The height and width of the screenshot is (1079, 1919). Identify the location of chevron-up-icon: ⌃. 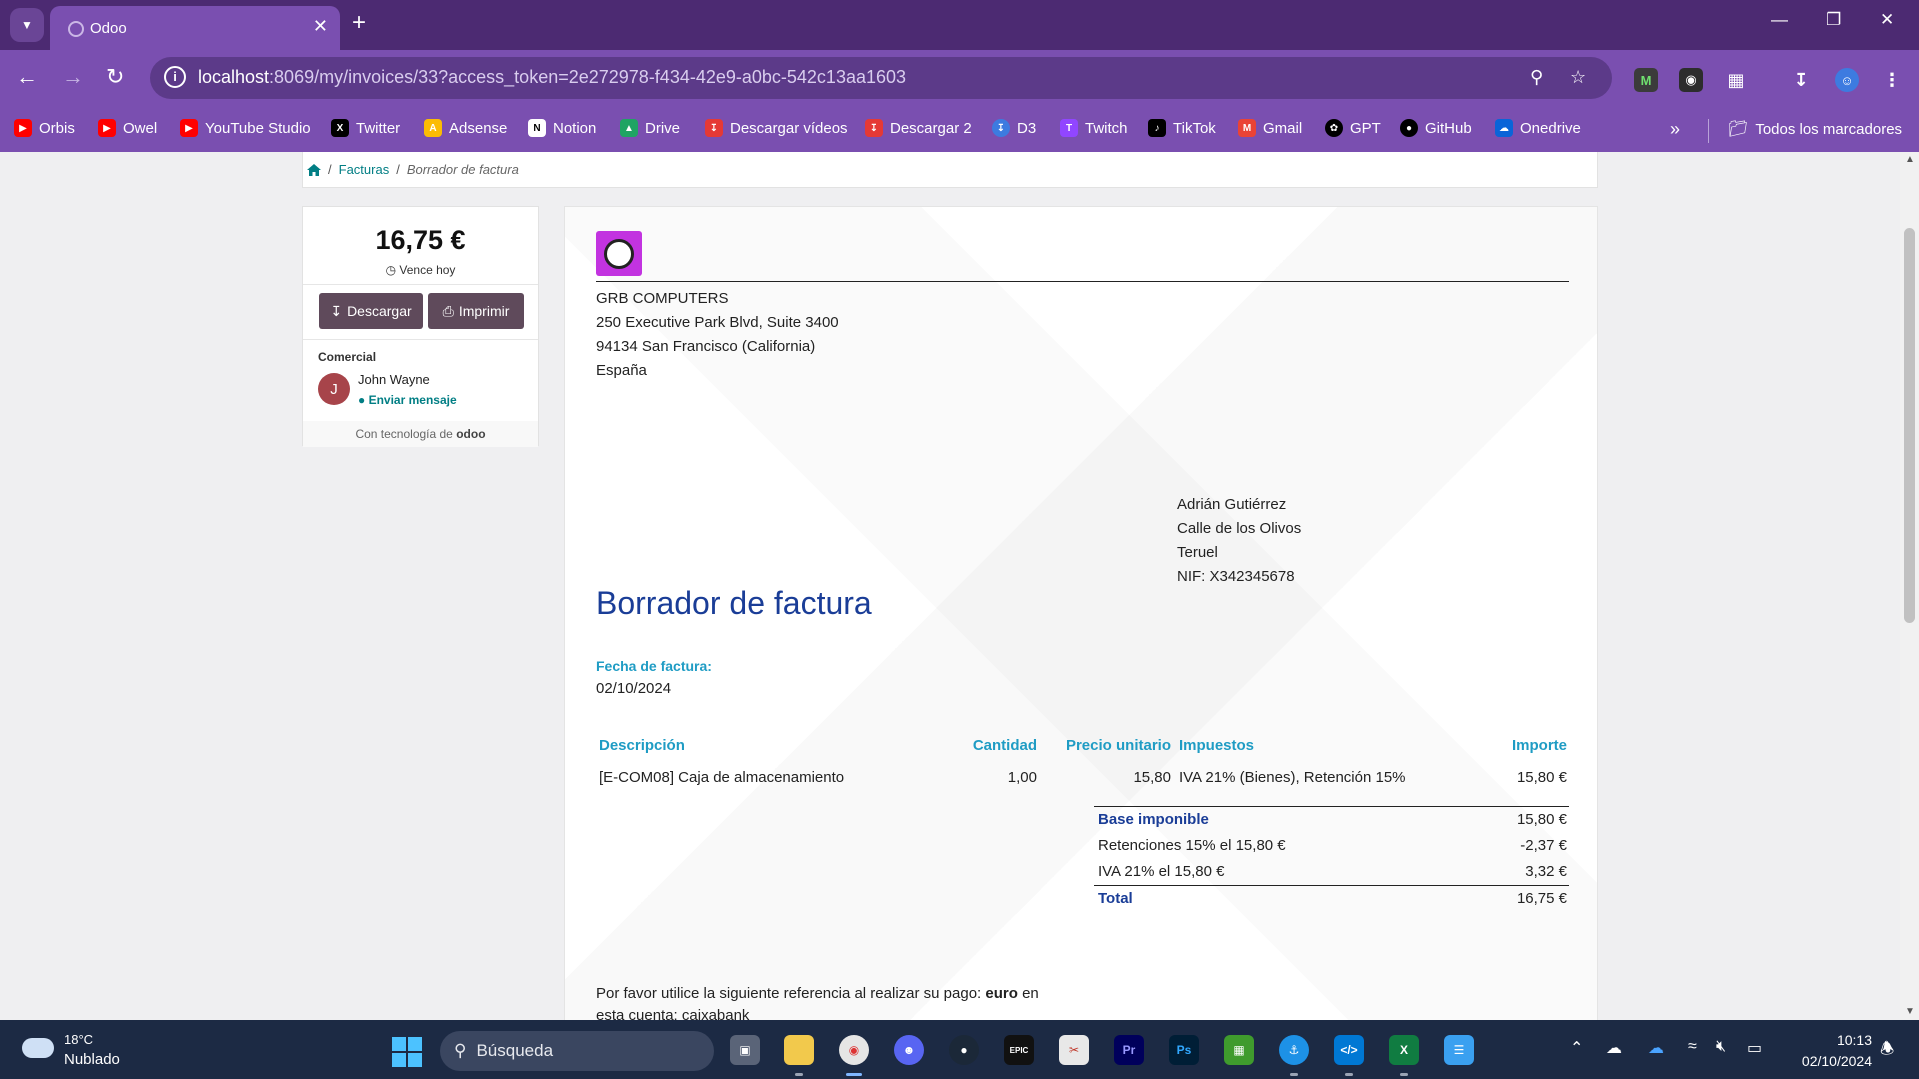
(1576, 1048).